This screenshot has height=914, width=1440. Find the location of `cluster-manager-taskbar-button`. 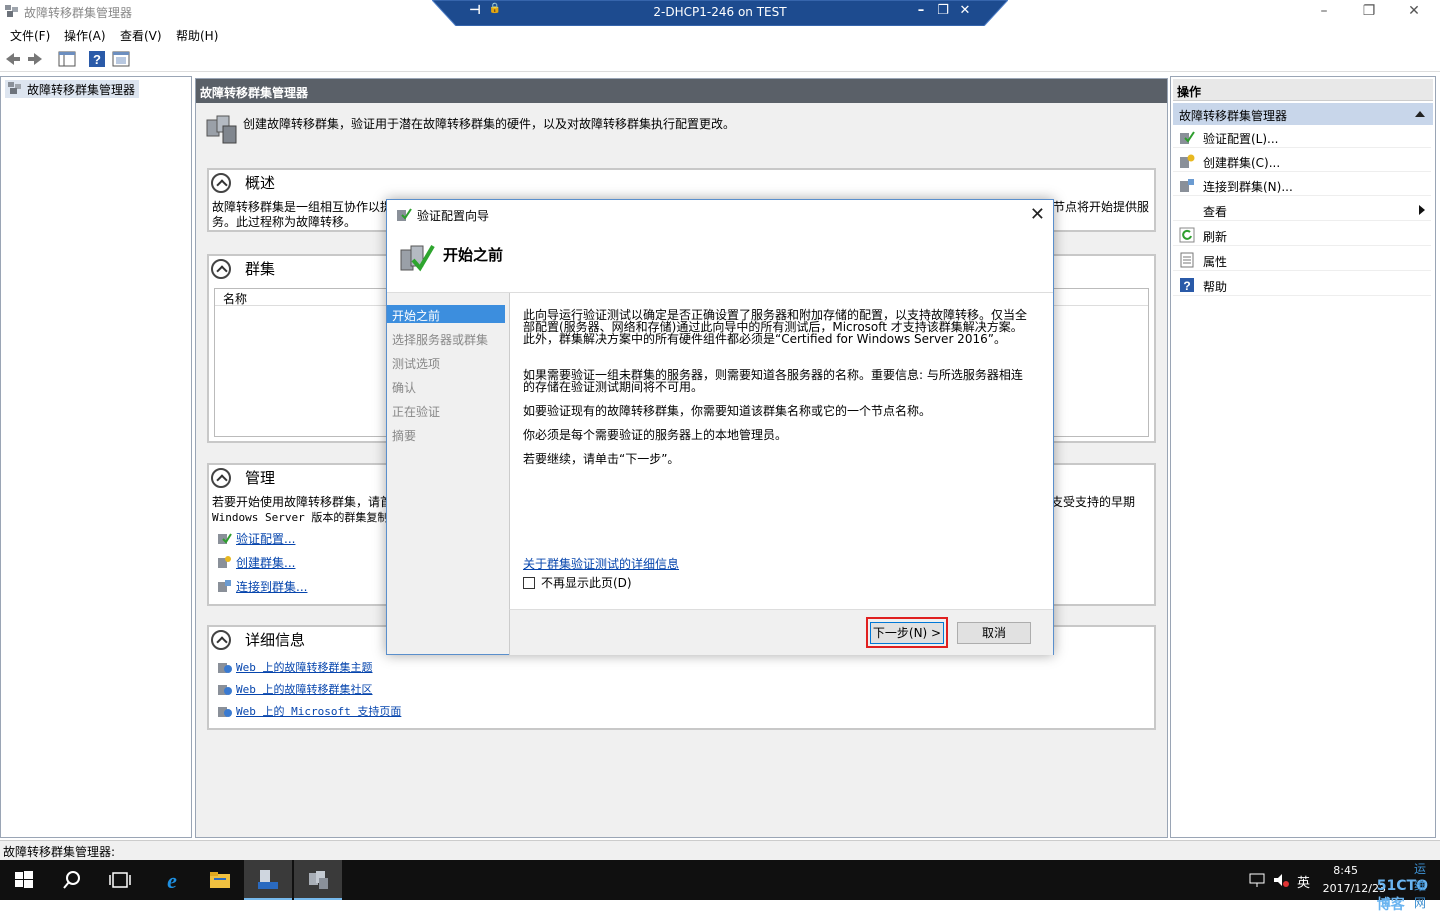

cluster-manager-taskbar-button is located at coordinates (318, 880).